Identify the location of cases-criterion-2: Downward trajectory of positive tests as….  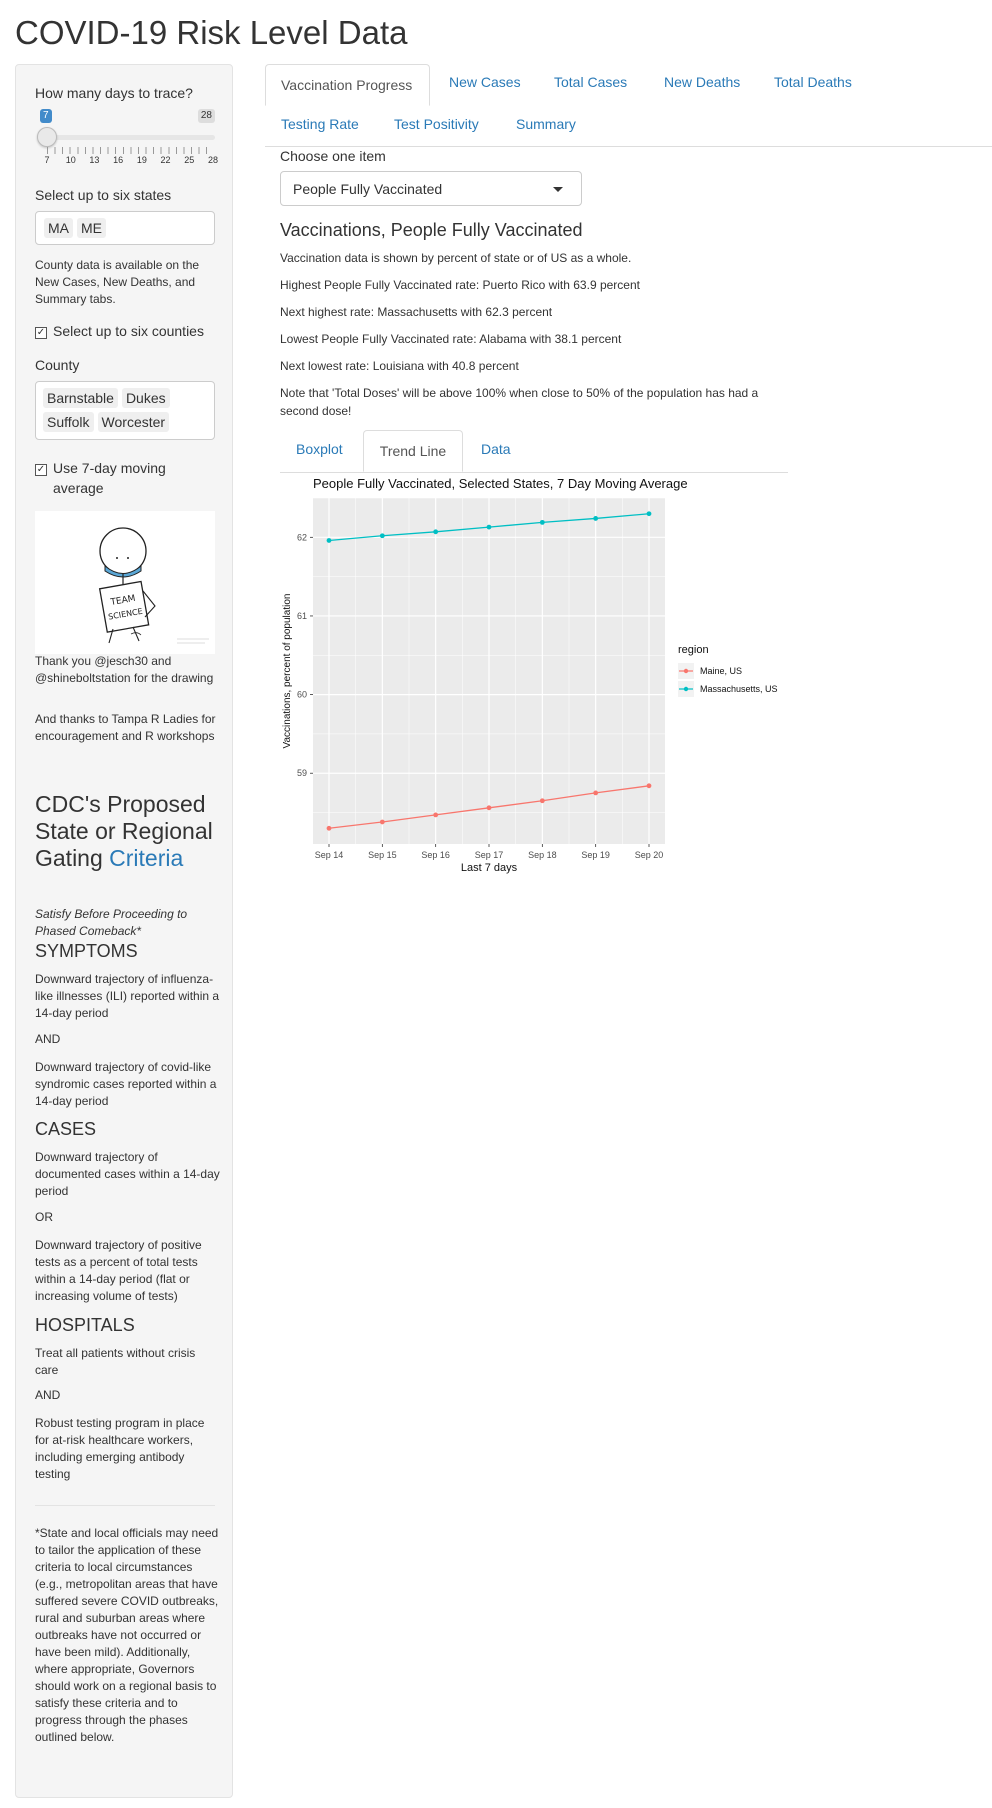
(118, 1270).